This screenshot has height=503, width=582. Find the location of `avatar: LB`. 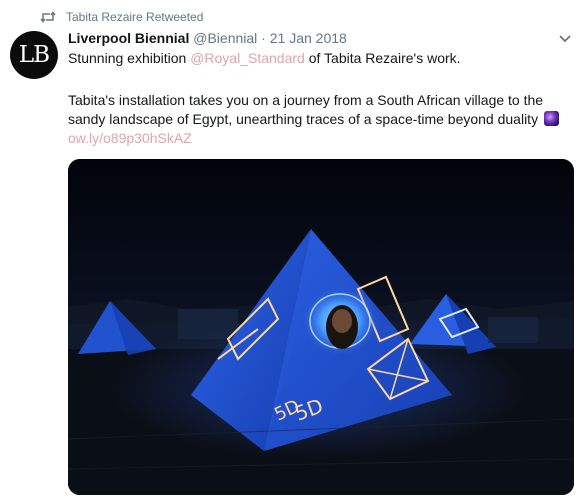

avatar: LB is located at coordinates (34, 55).